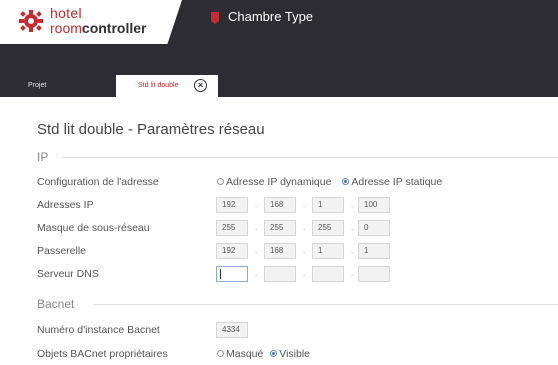 This screenshot has height=365, width=558. What do you see at coordinates (328, 228) in the screenshot?
I see `mask-octet-3: 255` at bounding box center [328, 228].